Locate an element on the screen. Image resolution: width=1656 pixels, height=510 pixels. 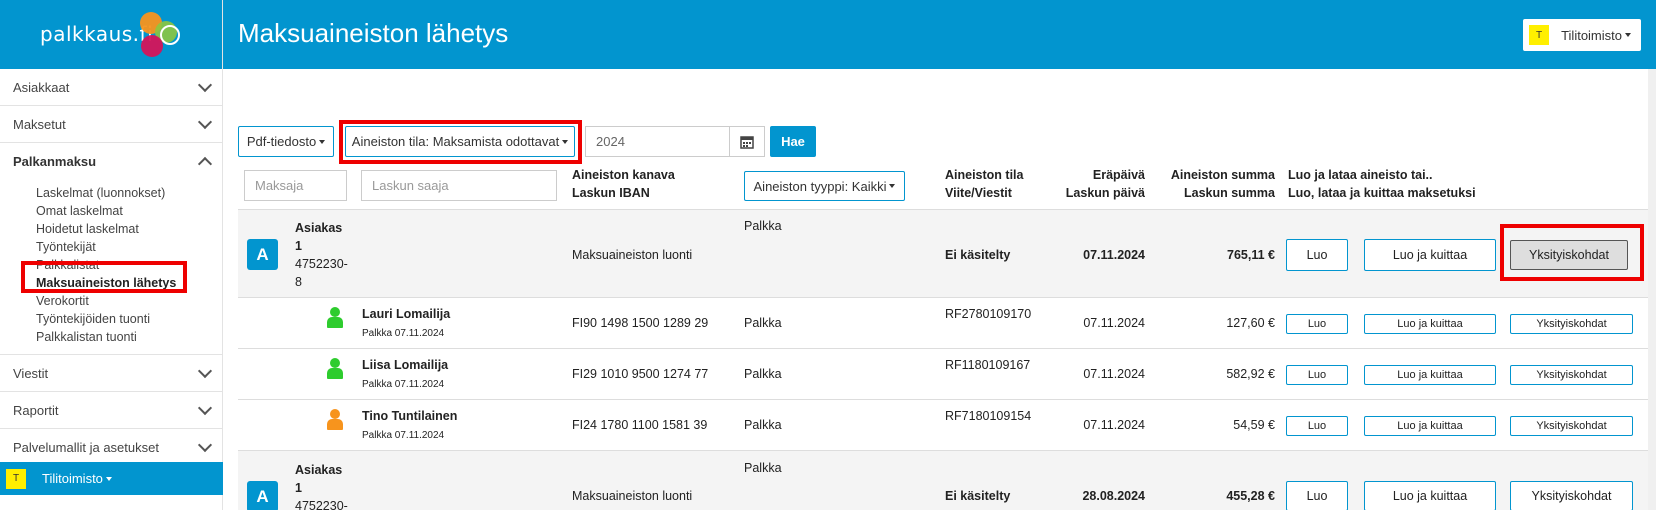
reference: RF7180109154 is located at coordinates (988, 416).